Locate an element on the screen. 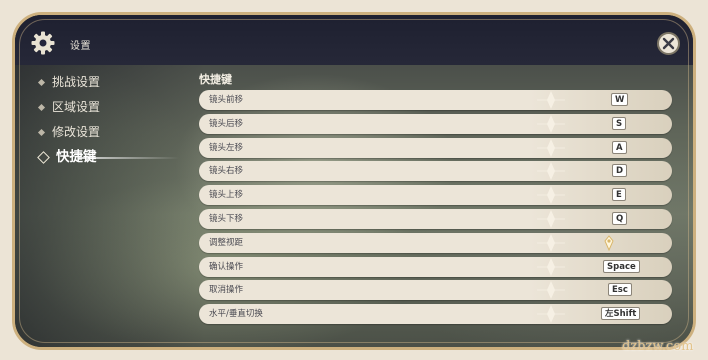  key-badge: S is located at coordinates (619, 123).